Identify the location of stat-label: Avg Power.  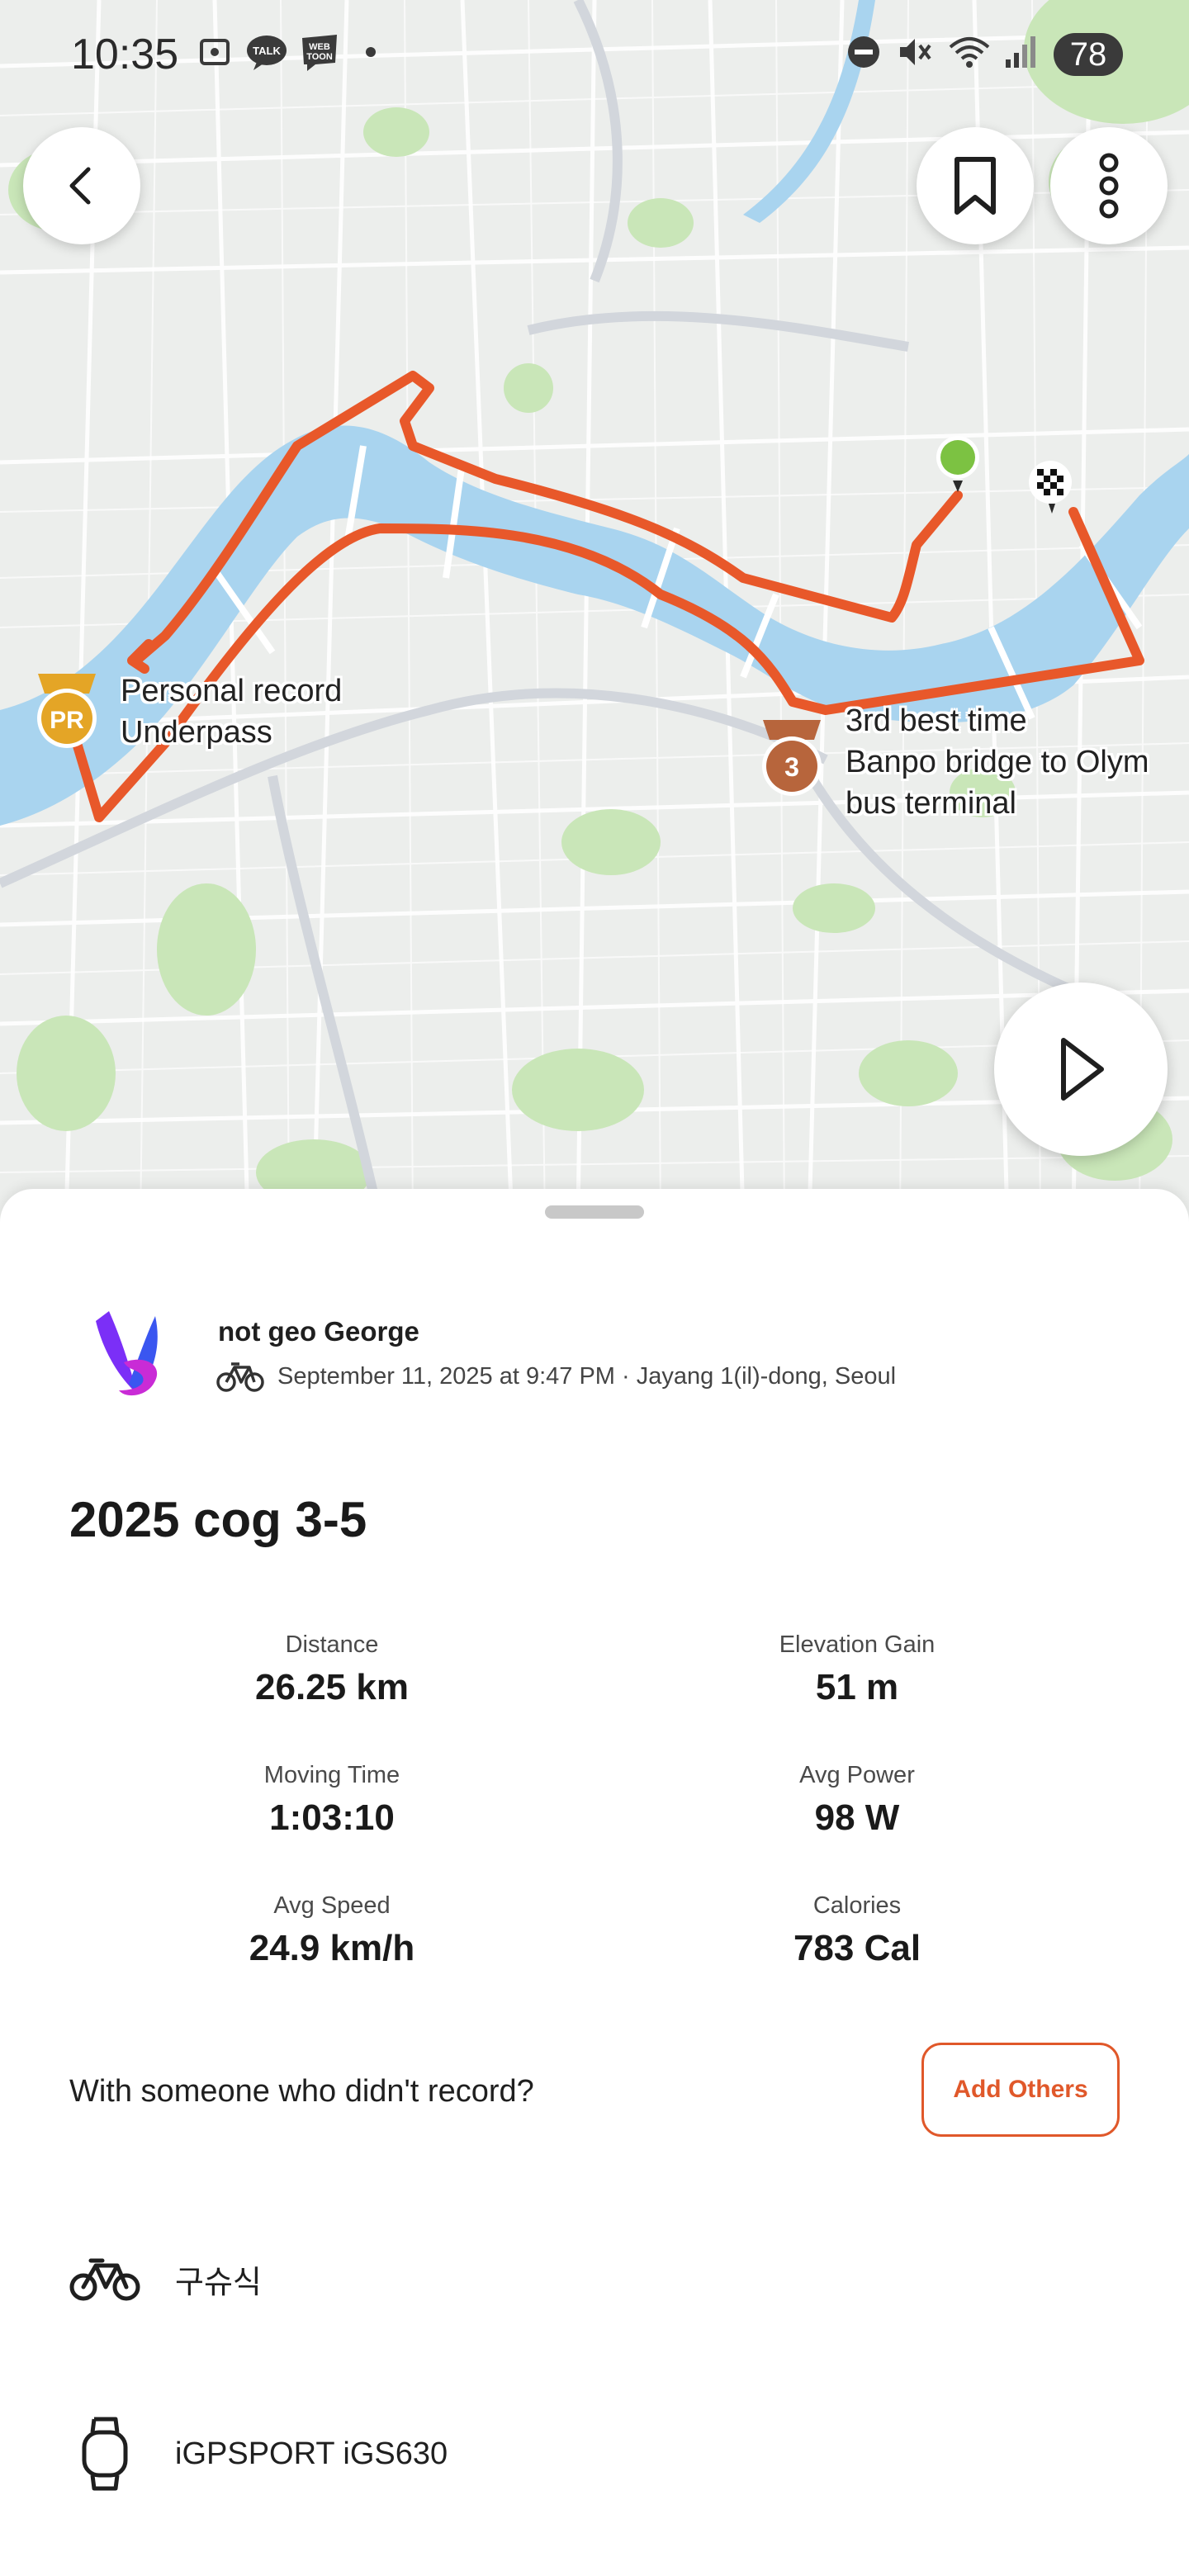
(857, 1775).